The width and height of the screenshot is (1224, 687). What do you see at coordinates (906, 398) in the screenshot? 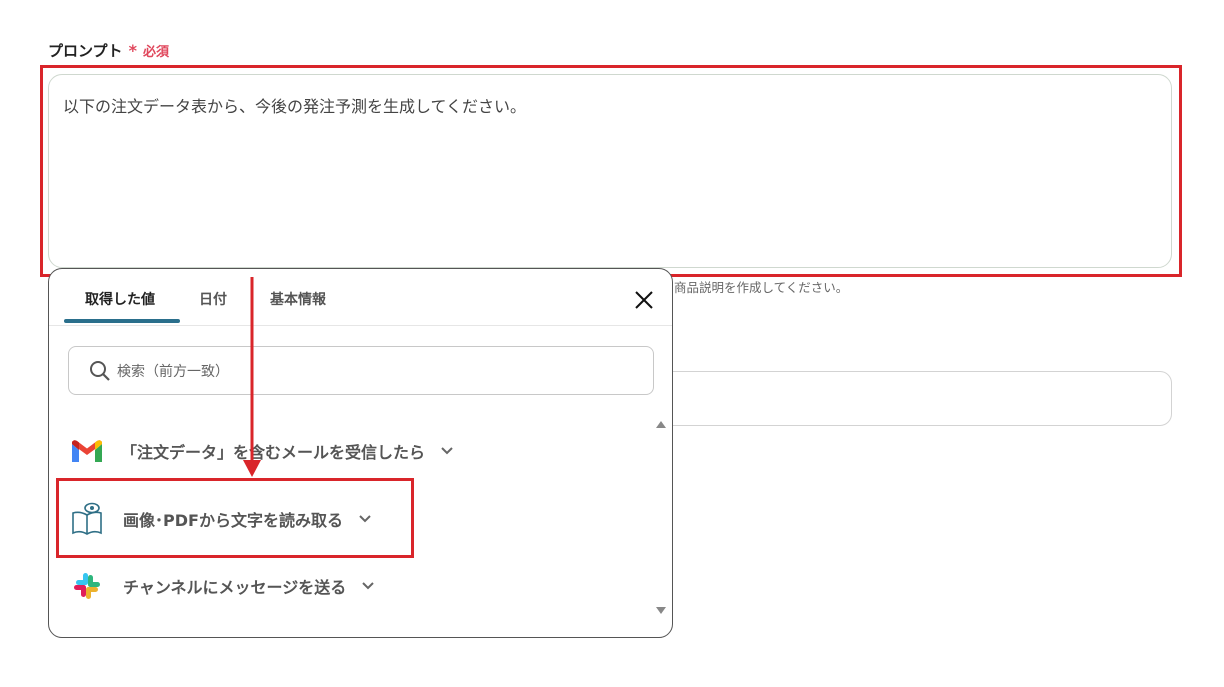
I see `secondary-input` at bounding box center [906, 398].